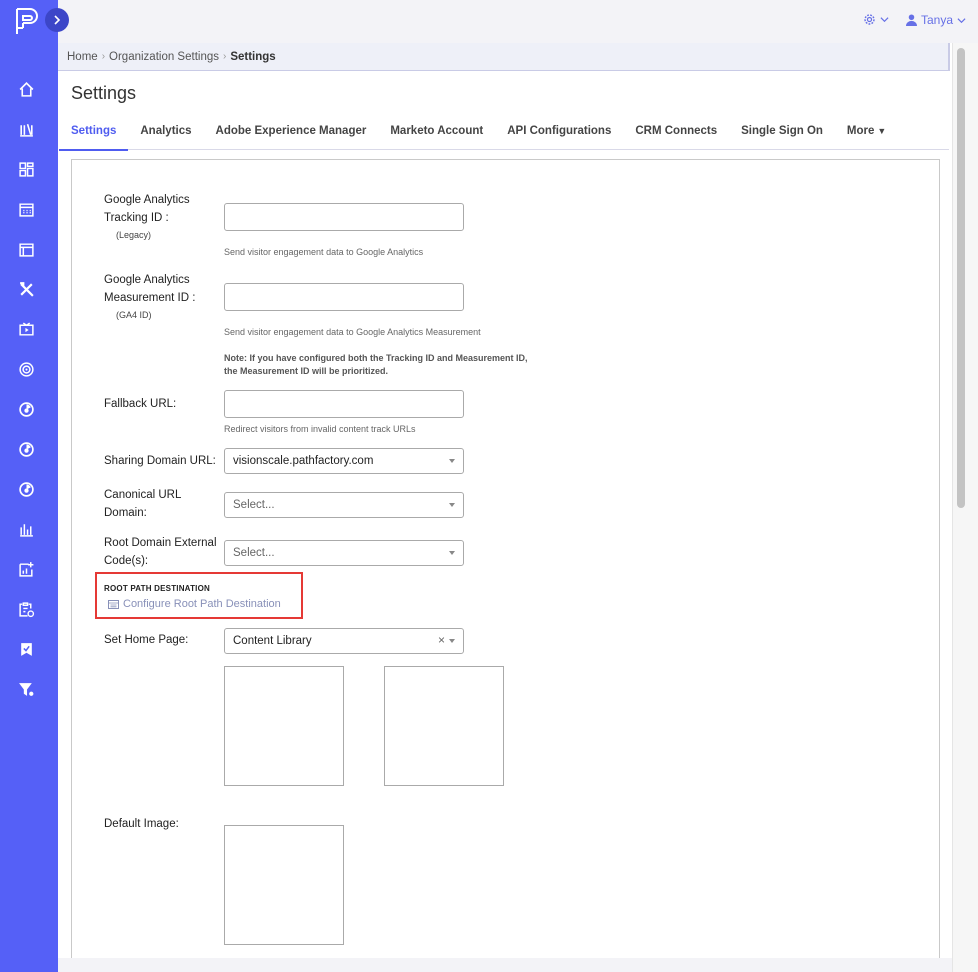 The image size is (978, 972). What do you see at coordinates (272, 641) in the screenshot?
I see `home-page-value: Content Library` at bounding box center [272, 641].